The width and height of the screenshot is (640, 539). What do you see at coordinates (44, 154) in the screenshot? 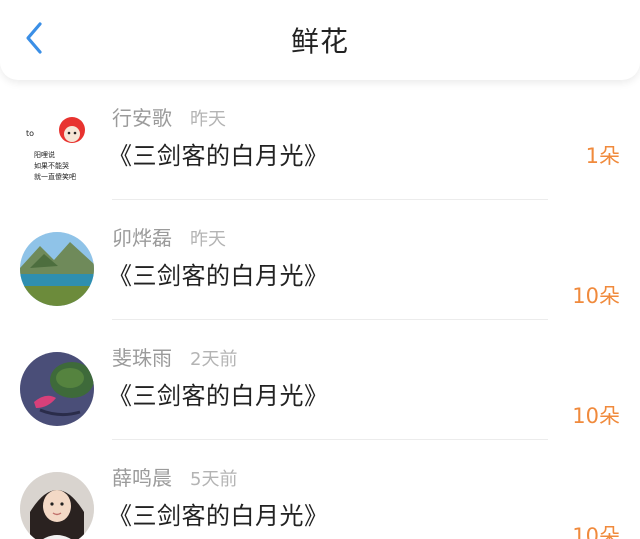
I see `avatar-text: 阳哩说` at bounding box center [44, 154].